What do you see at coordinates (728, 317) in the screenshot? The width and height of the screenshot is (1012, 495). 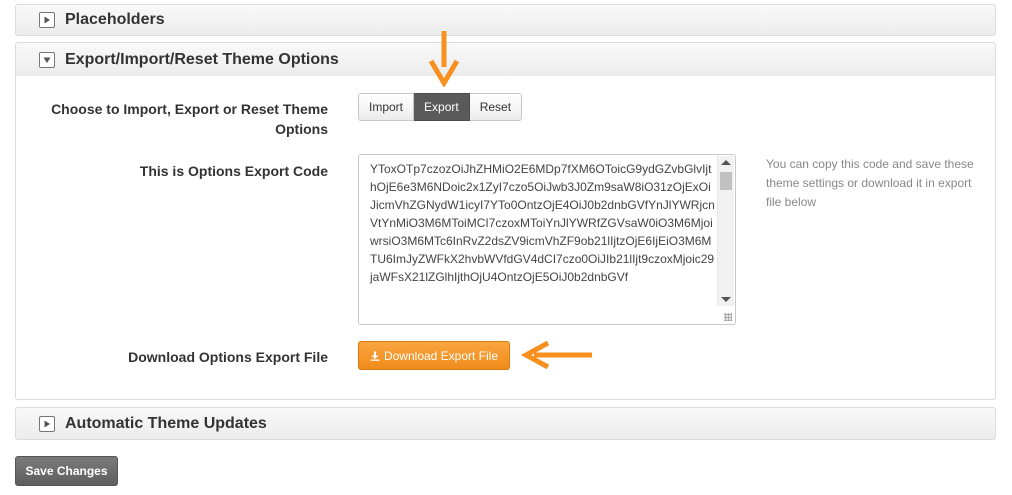 I see `resize-grip-icon` at bounding box center [728, 317].